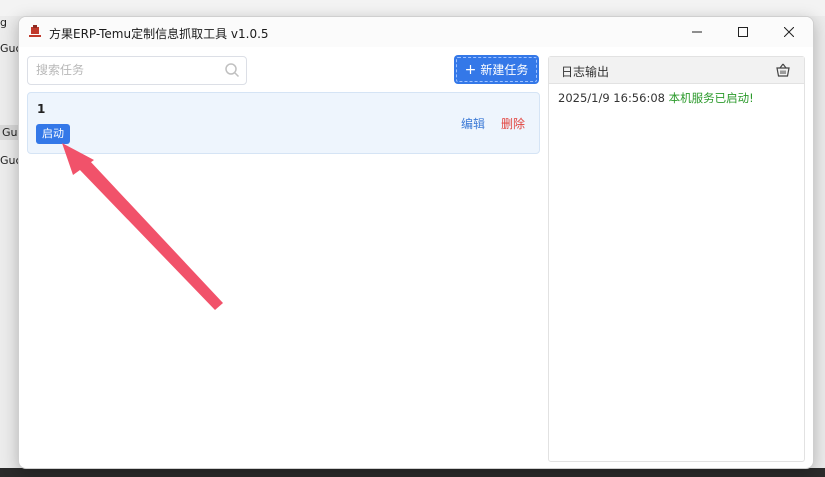 This screenshot has height=477, width=825. Describe the element at coordinates (504, 70) in the screenshot. I see `new-task-label: 新建任务` at that location.